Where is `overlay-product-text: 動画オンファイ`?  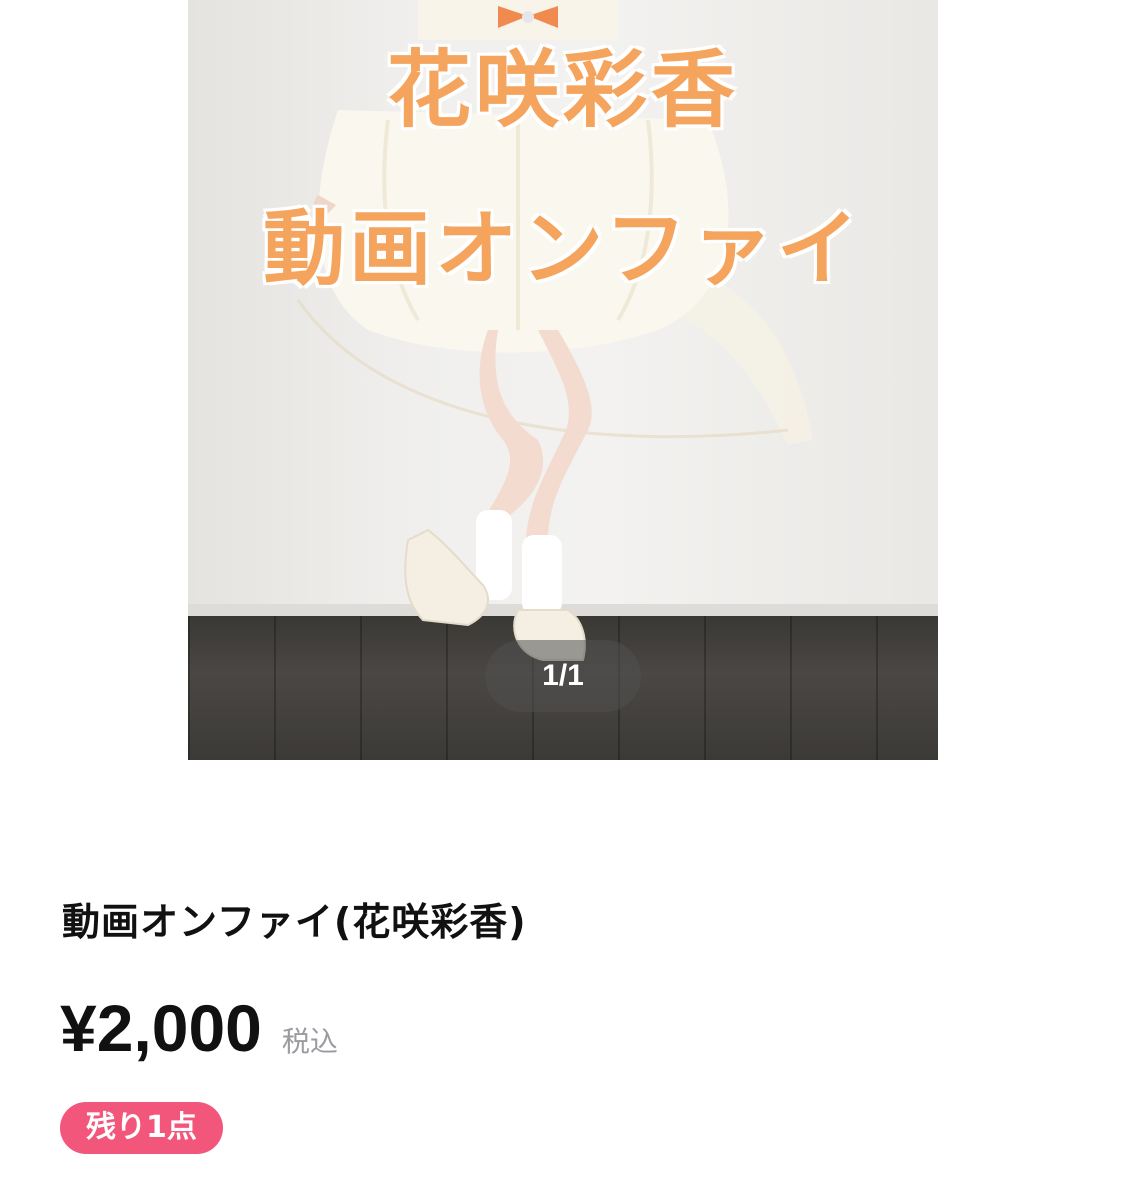
overlay-product-text: 動画オンファイ is located at coordinates (563, 249).